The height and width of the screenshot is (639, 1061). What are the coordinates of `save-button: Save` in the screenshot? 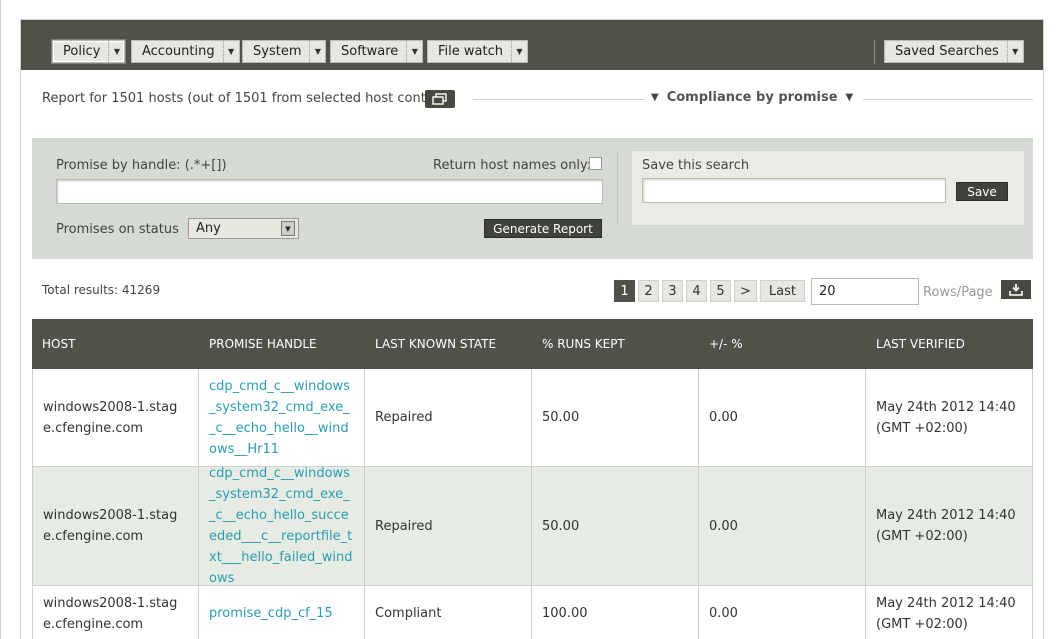 It's located at (982, 191).